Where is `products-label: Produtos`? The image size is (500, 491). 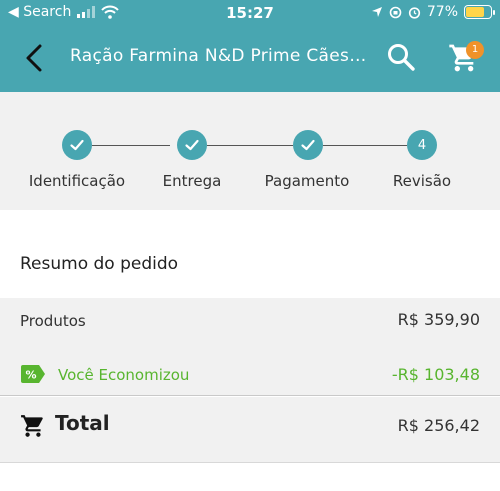 products-label: Produtos is located at coordinates (53, 321).